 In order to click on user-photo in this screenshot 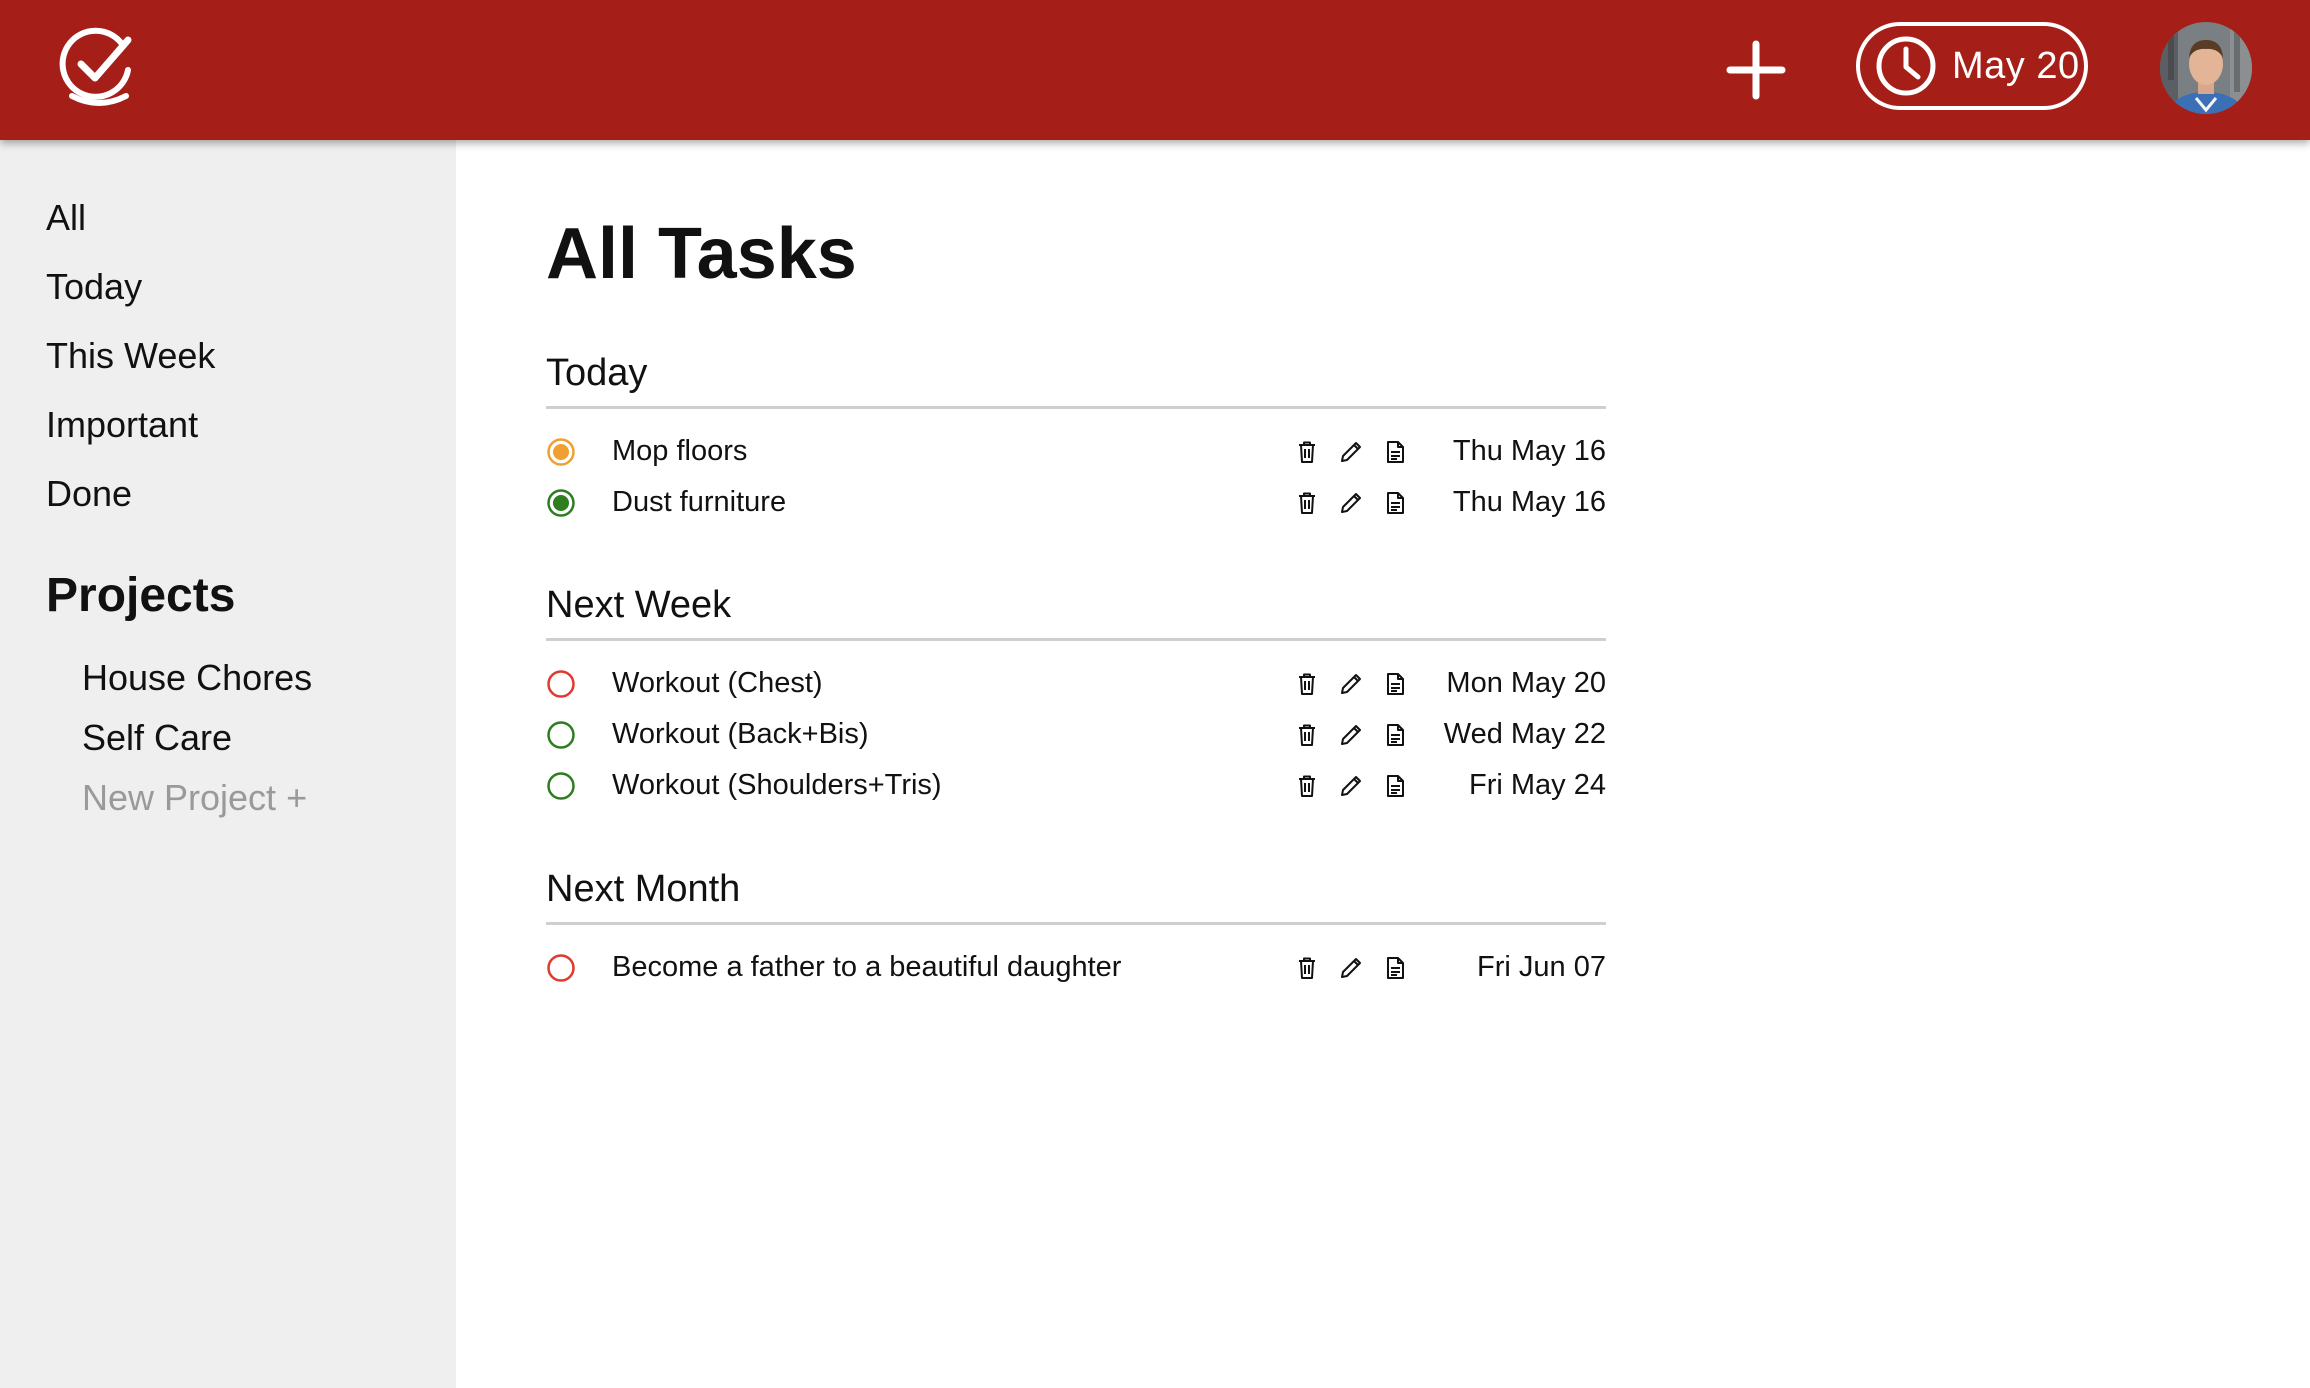, I will do `click(2206, 68)`.